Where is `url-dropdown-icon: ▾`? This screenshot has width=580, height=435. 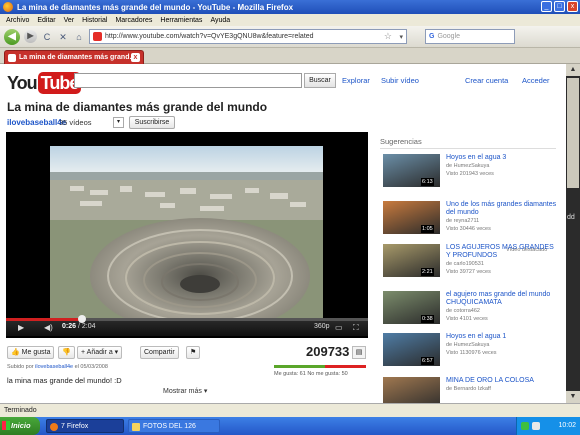 url-dropdown-icon: ▾ is located at coordinates (401, 37).